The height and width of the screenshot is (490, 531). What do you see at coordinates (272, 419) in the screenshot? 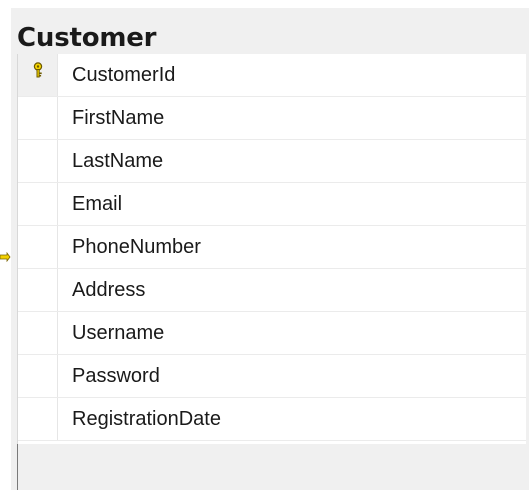
I see `column-row-registrationdate: RegistrationDate` at bounding box center [272, 419].